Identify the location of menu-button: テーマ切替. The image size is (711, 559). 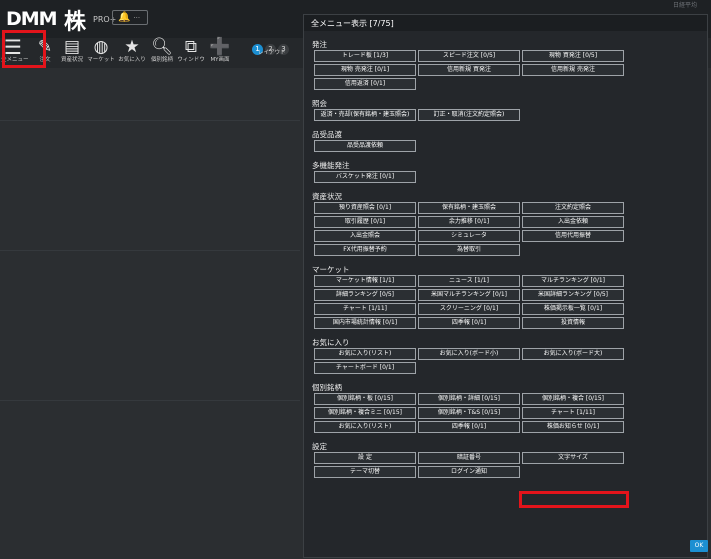
(365, 472).